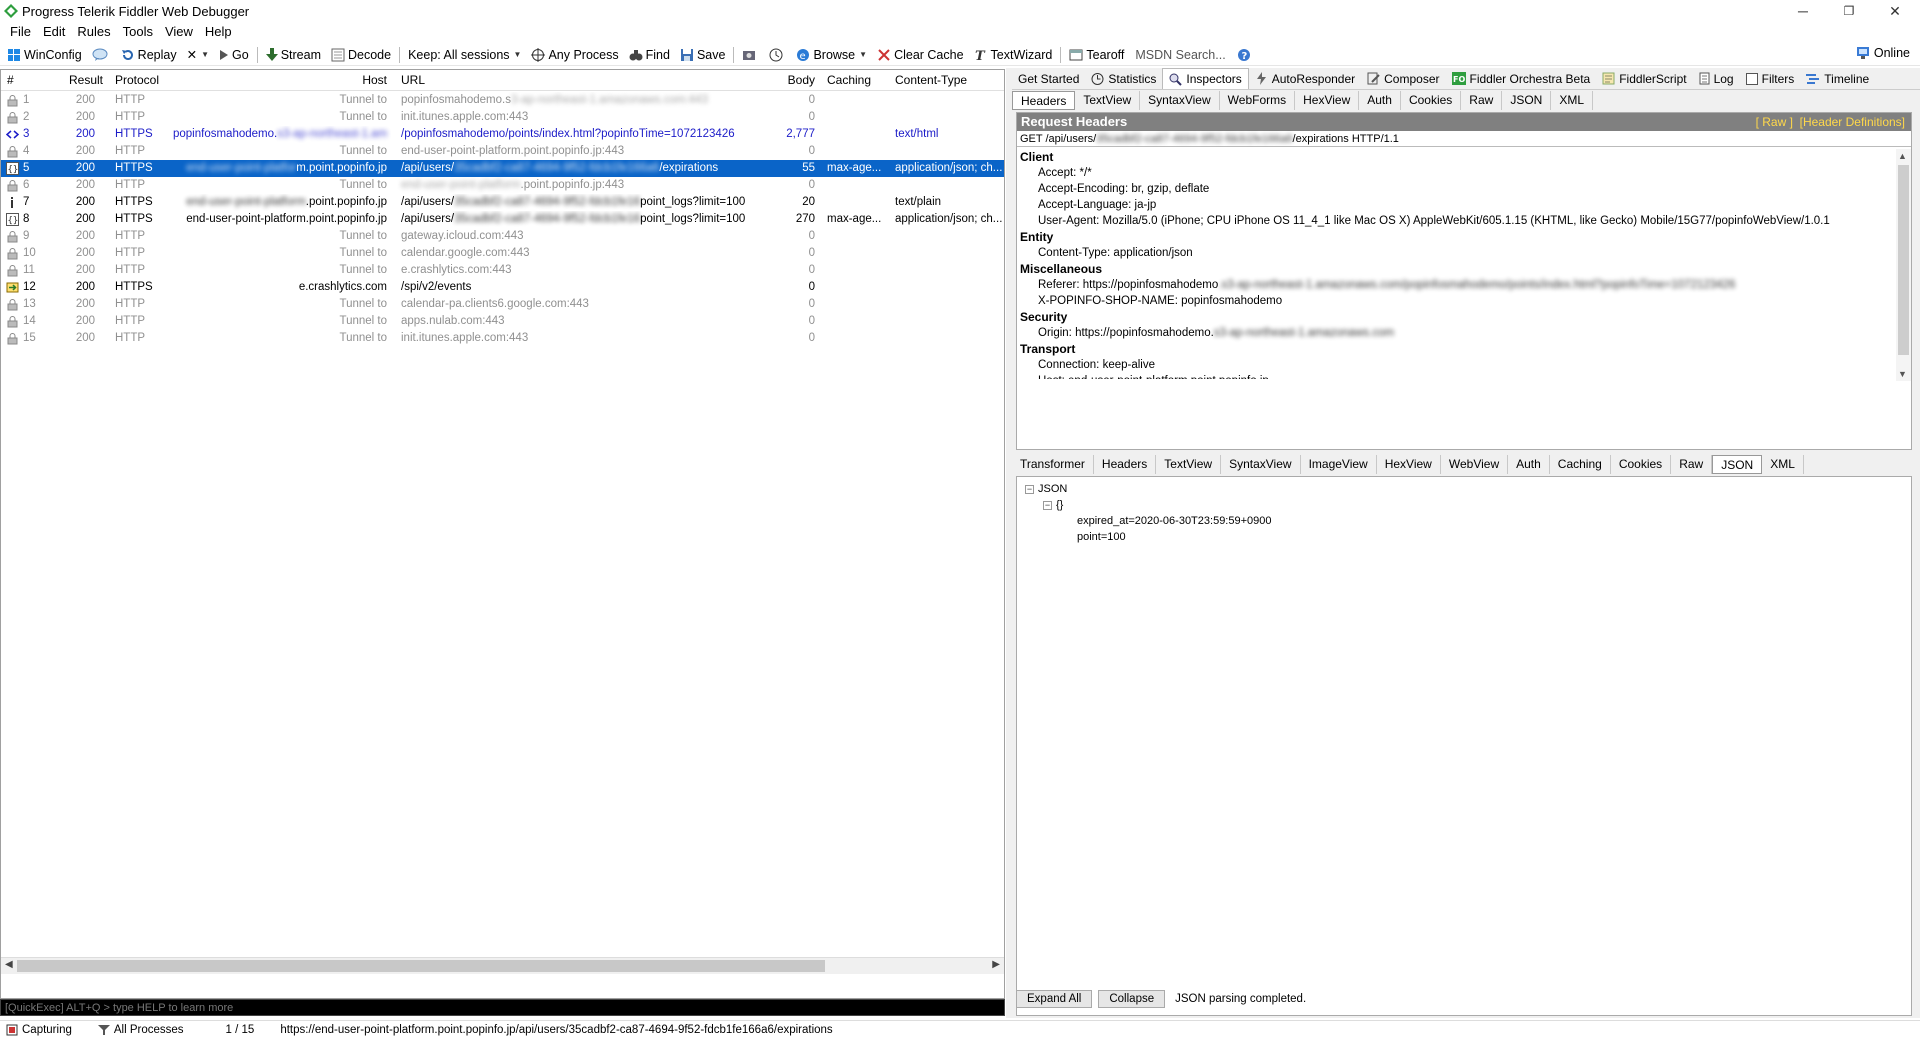  I want to click on json-root-node: − JSON, so click(1148, 489).